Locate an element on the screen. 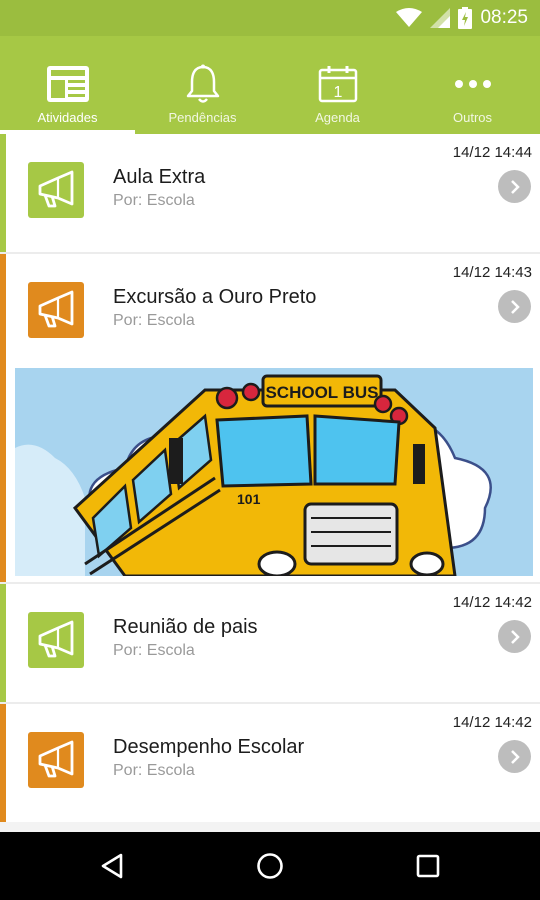 Image resolution: width=540 pixels, height=900 pixels. tab-atividades: Atividades is located at coordinates (67, 85).